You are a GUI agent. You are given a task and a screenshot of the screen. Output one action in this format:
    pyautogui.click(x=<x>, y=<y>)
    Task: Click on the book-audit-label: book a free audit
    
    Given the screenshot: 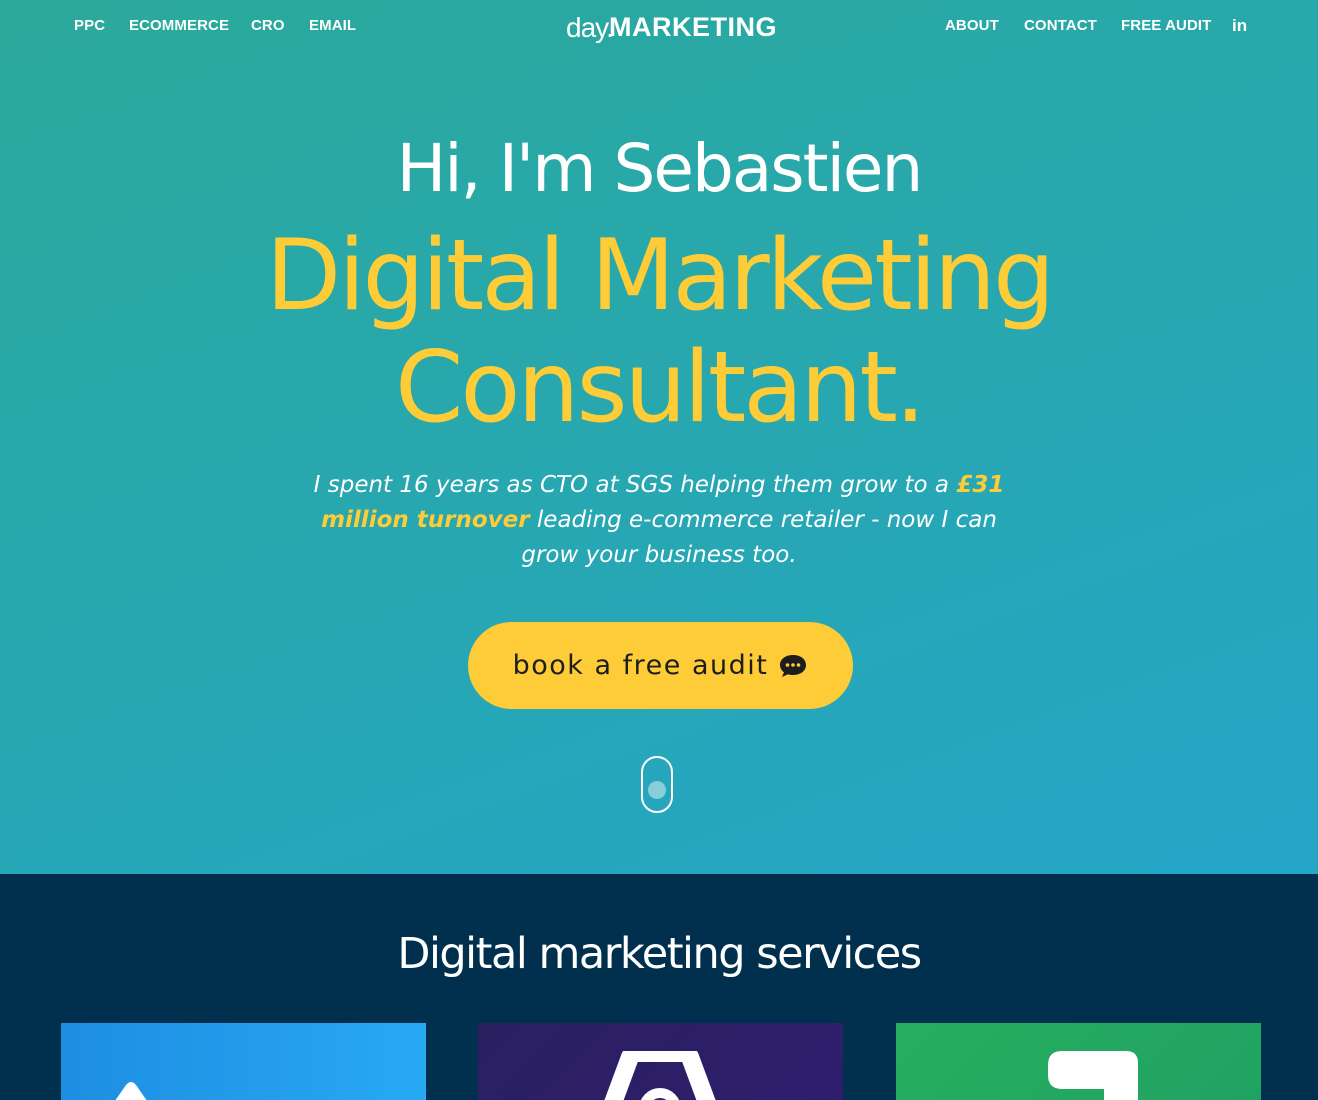 What is the action you would take?
    pyautogui.click(x=640, y=665)
    